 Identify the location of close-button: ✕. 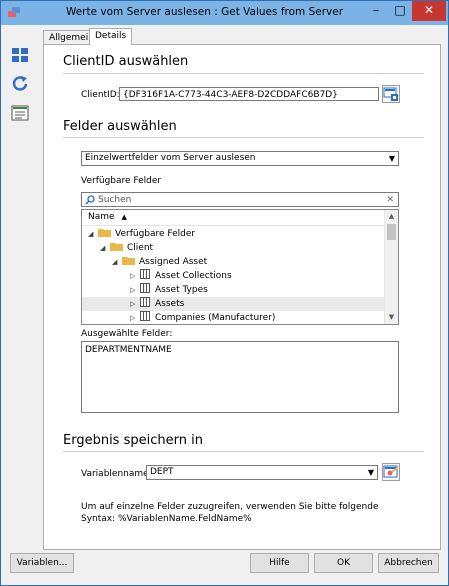
(429, 11).